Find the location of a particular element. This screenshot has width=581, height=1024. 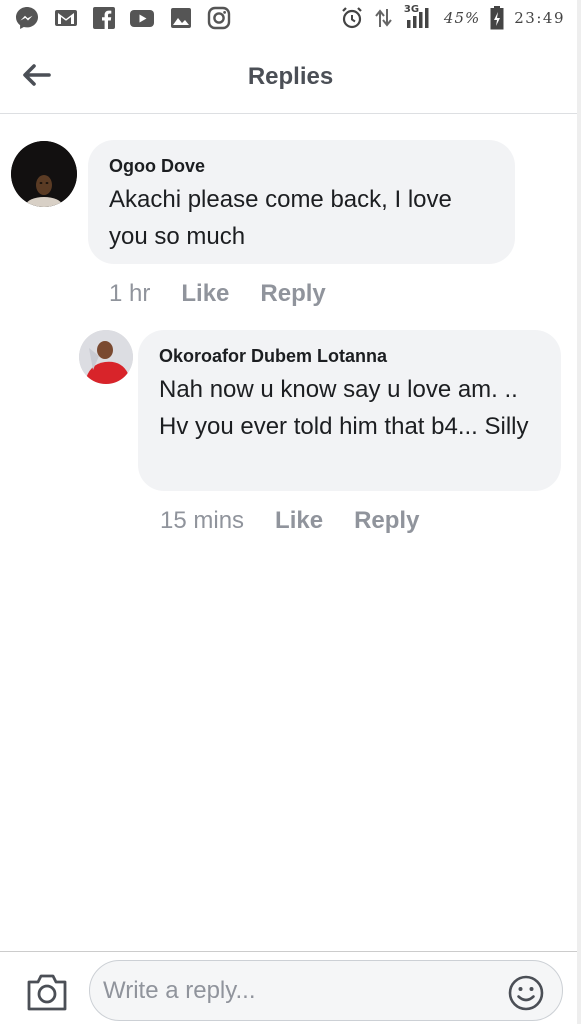

comment-actions: 1 hr Like Reply is located at coordinates (217, 294).